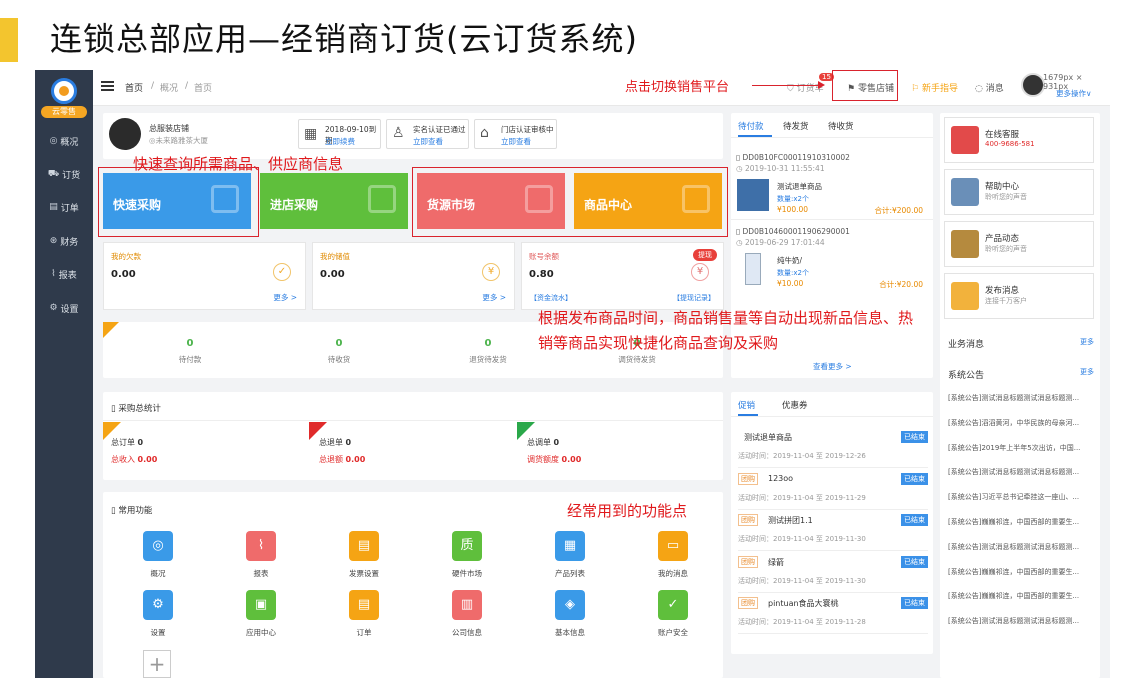 The height and width of the screenshot is (678, 1132). Describe the element at coordinates (1019, 192) in the screenshot. I see `service-box-help-center: 帮助中心 聆听您的声音` at that location.